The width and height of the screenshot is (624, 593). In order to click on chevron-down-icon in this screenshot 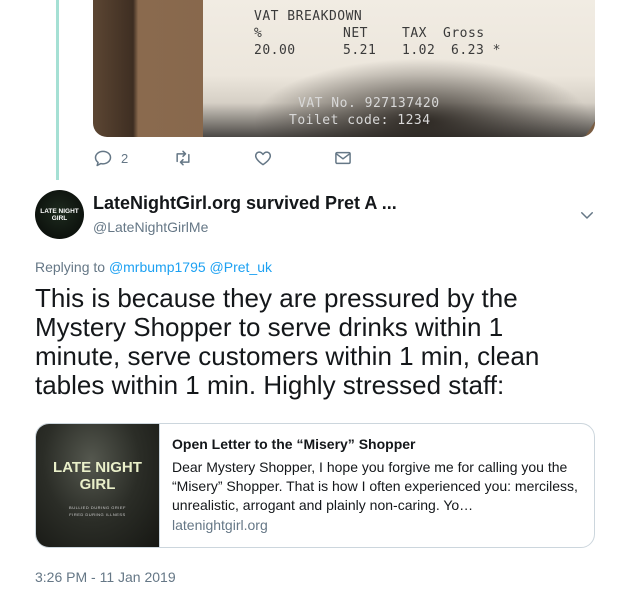, I will do `click(587, 215)`.